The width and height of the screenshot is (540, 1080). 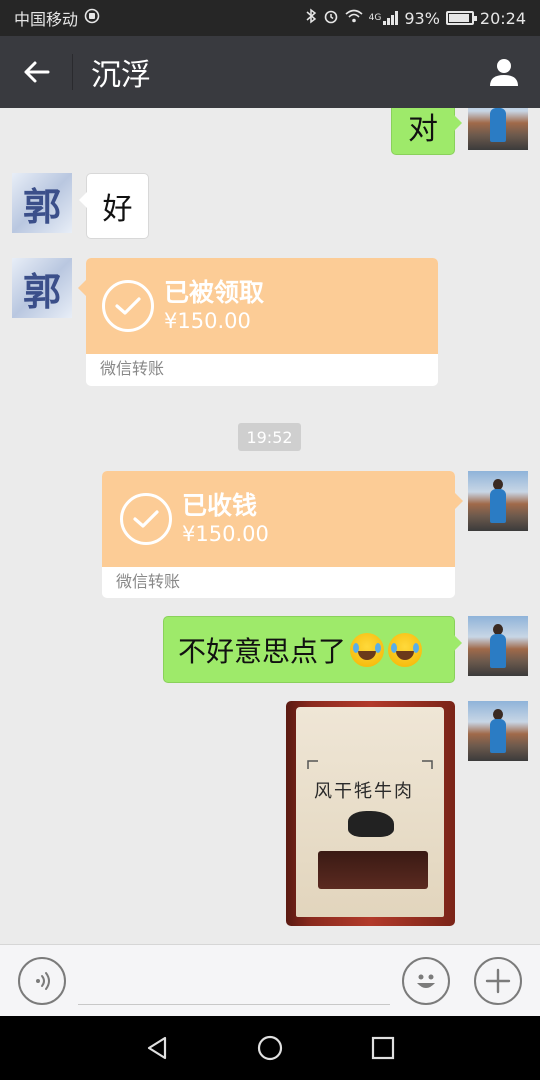 I want to click on input-bar, so click(x=270, y=980).